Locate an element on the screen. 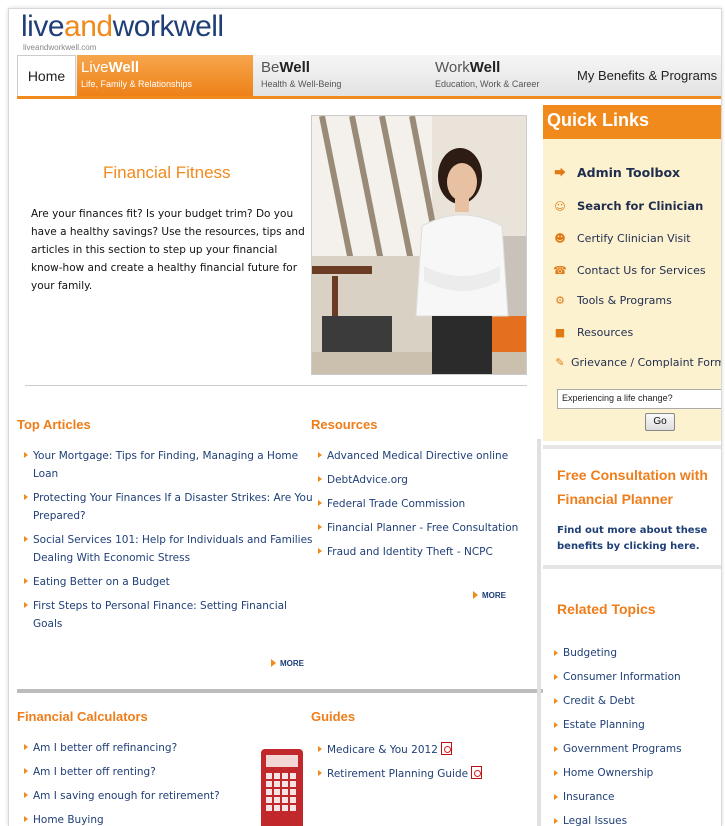  quick-link-grievance: ✎ Grievance / Complaint Form is located at coordinates (636, 362).